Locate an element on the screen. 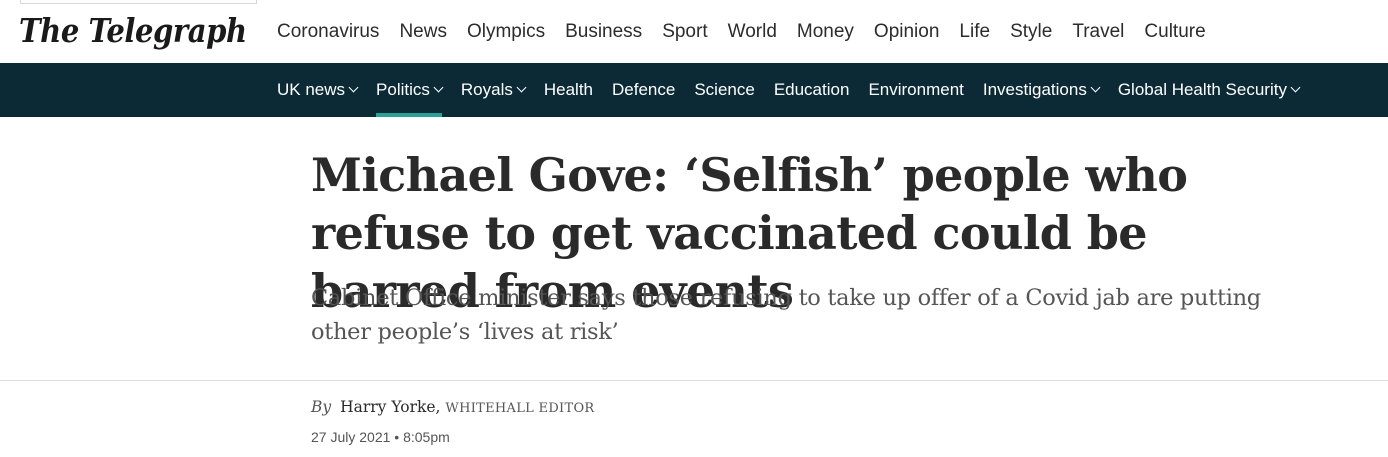  byline: By Harry Yorke, Whitehall Editor is located at coordinates (453, 407).